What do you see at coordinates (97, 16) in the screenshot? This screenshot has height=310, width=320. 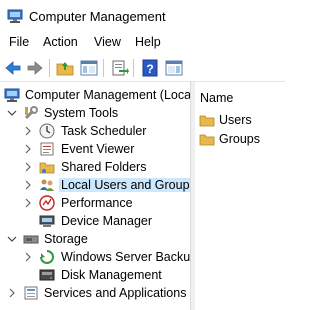 I see `window-title: Computer Management` at bounding box center [97, 16].